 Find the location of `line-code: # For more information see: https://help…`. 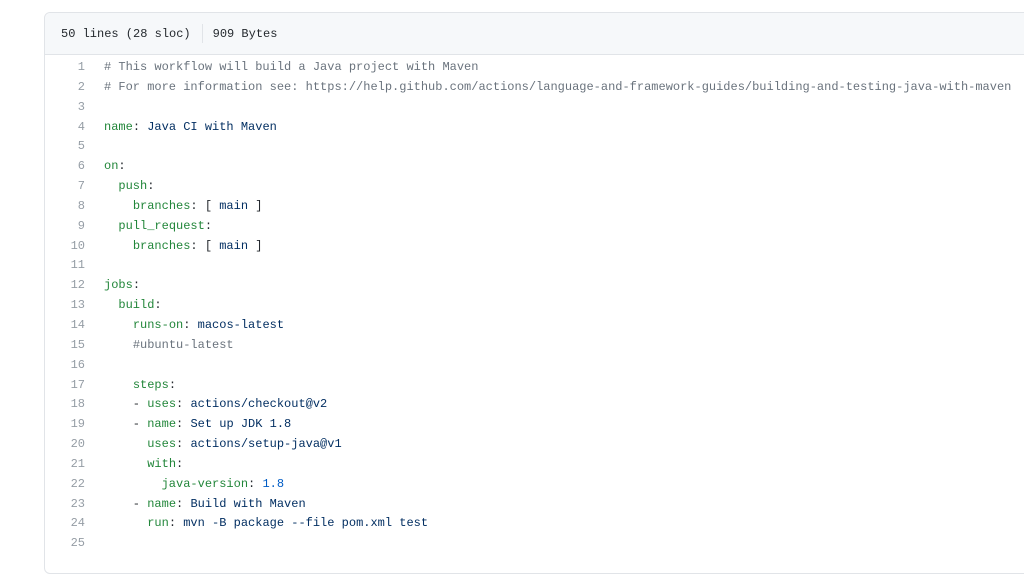

line-code: # For more information see: https://help… is located at coordinates (548, 88).